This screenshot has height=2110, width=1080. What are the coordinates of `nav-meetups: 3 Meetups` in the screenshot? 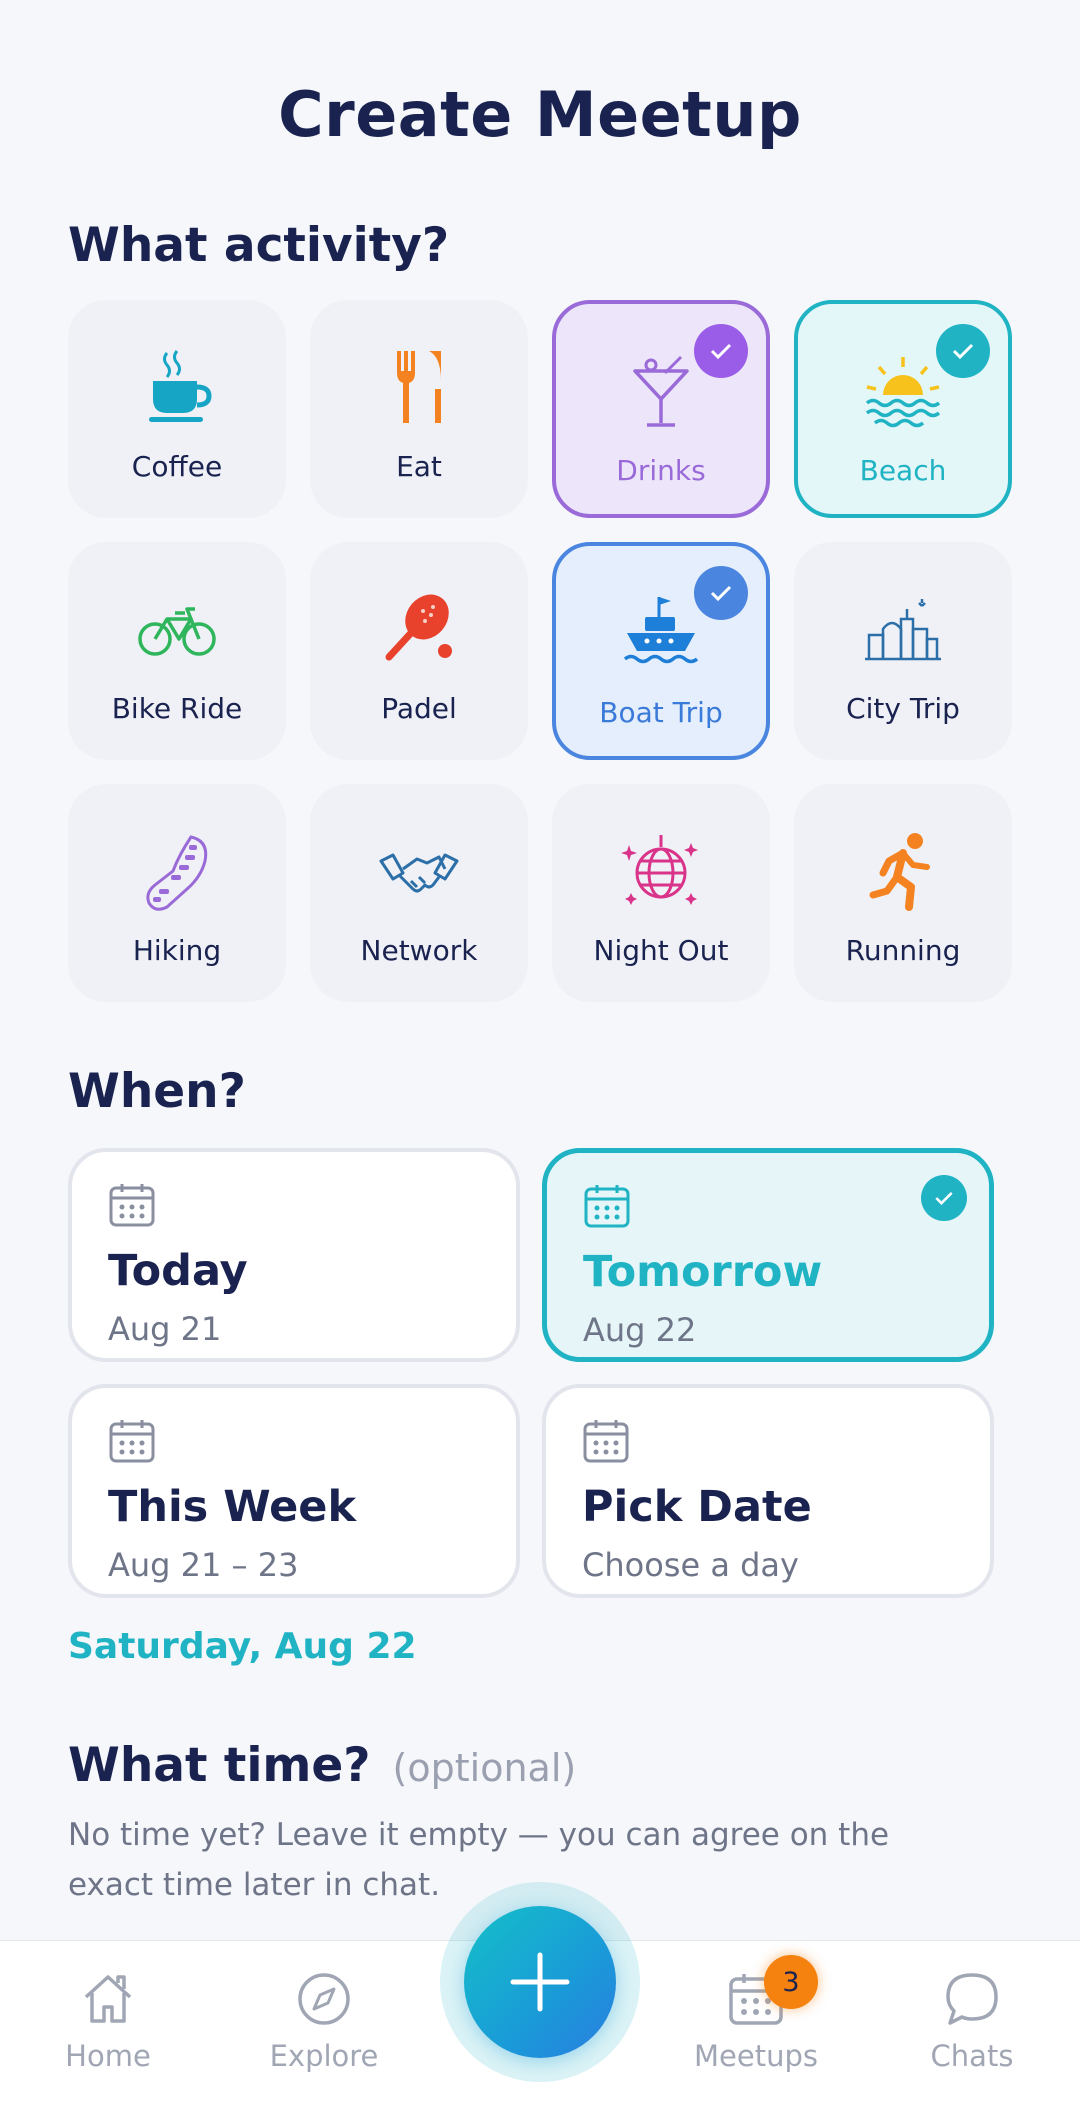 It's located at (756, 2014).